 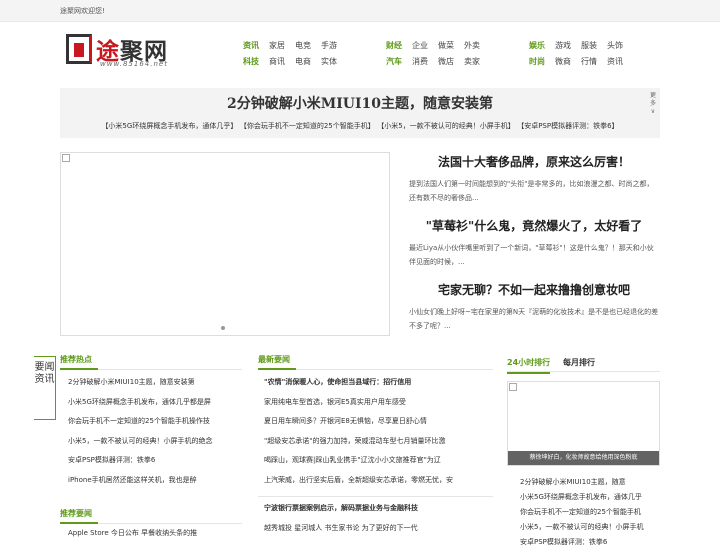 I want to click on more-toggle: 更多∨, so click(x=653, y=104).